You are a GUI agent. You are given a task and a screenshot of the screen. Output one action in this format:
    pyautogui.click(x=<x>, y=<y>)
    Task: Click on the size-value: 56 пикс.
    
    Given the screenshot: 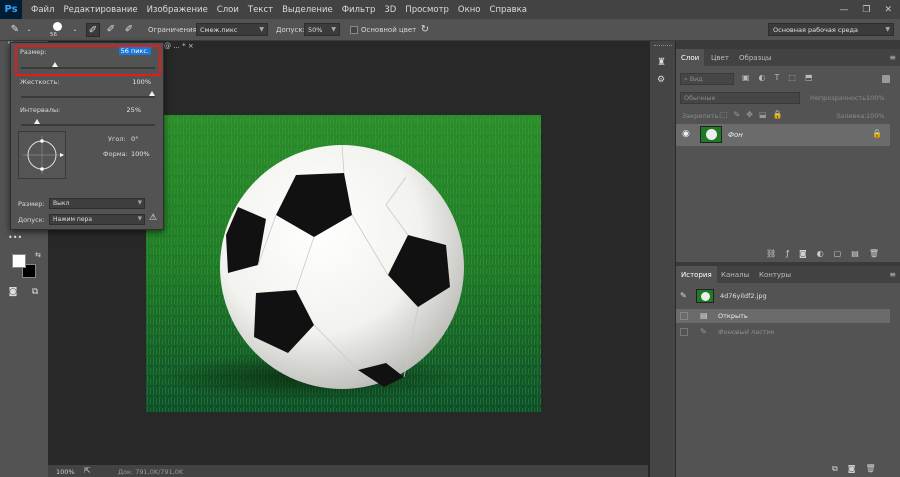 What is the action you would take?
    pyautogui.click(x=134, y=51)
    